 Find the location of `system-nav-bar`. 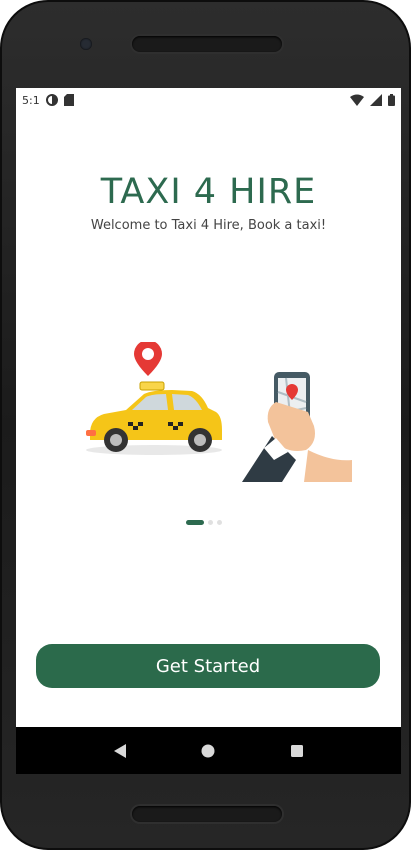

system-nav-bar is located at coordinates (208, 750).